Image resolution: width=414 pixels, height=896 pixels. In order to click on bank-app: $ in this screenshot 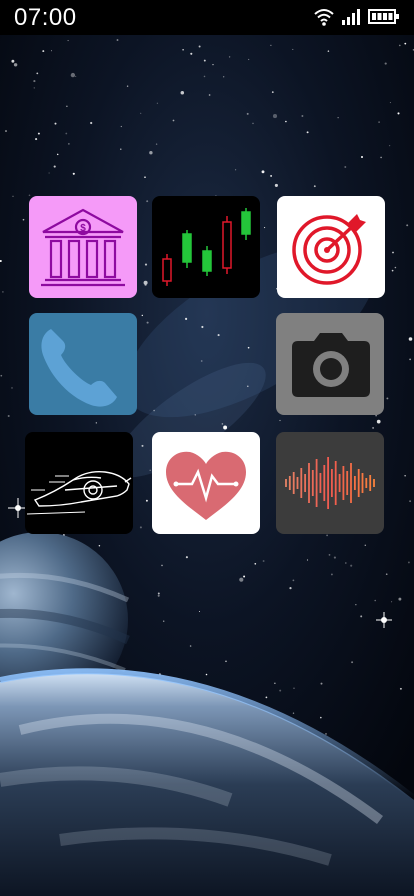, I will do `click(83, 247)`.